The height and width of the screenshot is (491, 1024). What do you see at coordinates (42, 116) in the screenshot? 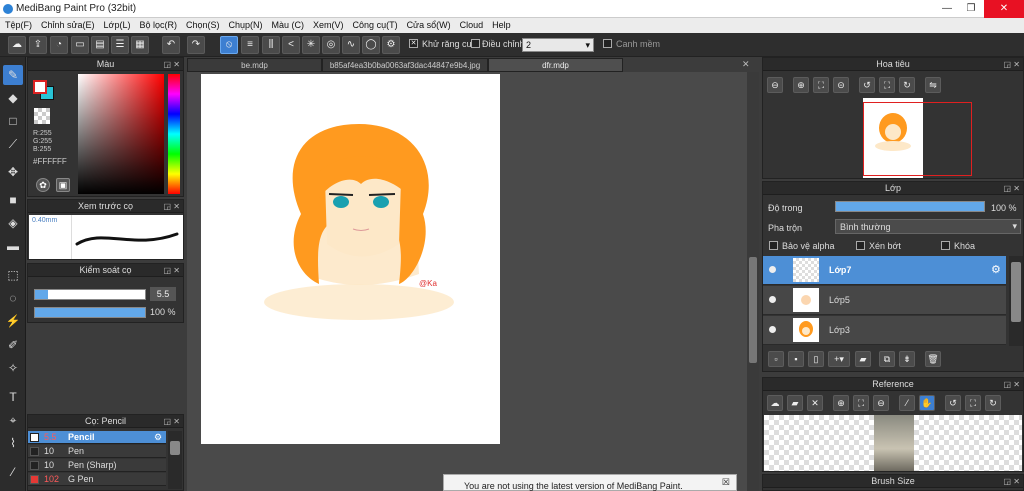
I see `transparent-color-swatch` at bounding box center [42, 116].